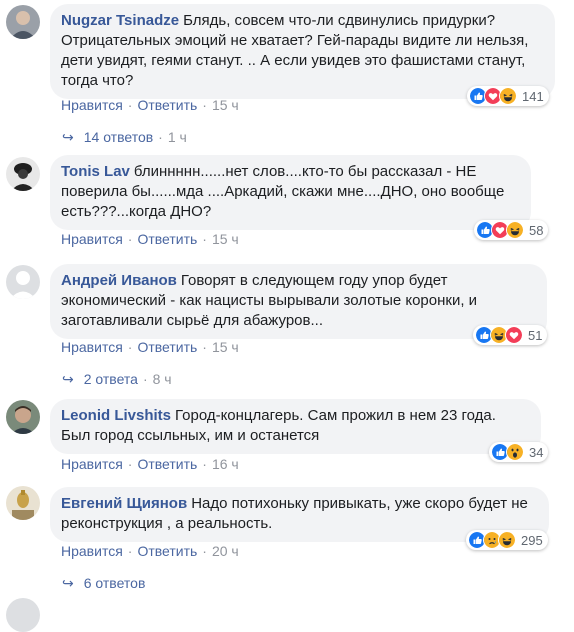 Image resolution: width=574 pixels, height=632 pixels. What do you see at coordinates (119, 280) in the screenshot?
I see `comment-author: Андрей Иванов` at bounding box center [119, 280].